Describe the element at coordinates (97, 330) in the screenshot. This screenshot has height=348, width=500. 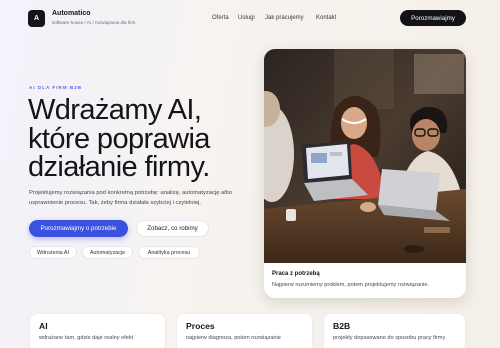
I see `feature-card-ai: AI wdrażane tam, gdzie daje realny efekt` at that location.